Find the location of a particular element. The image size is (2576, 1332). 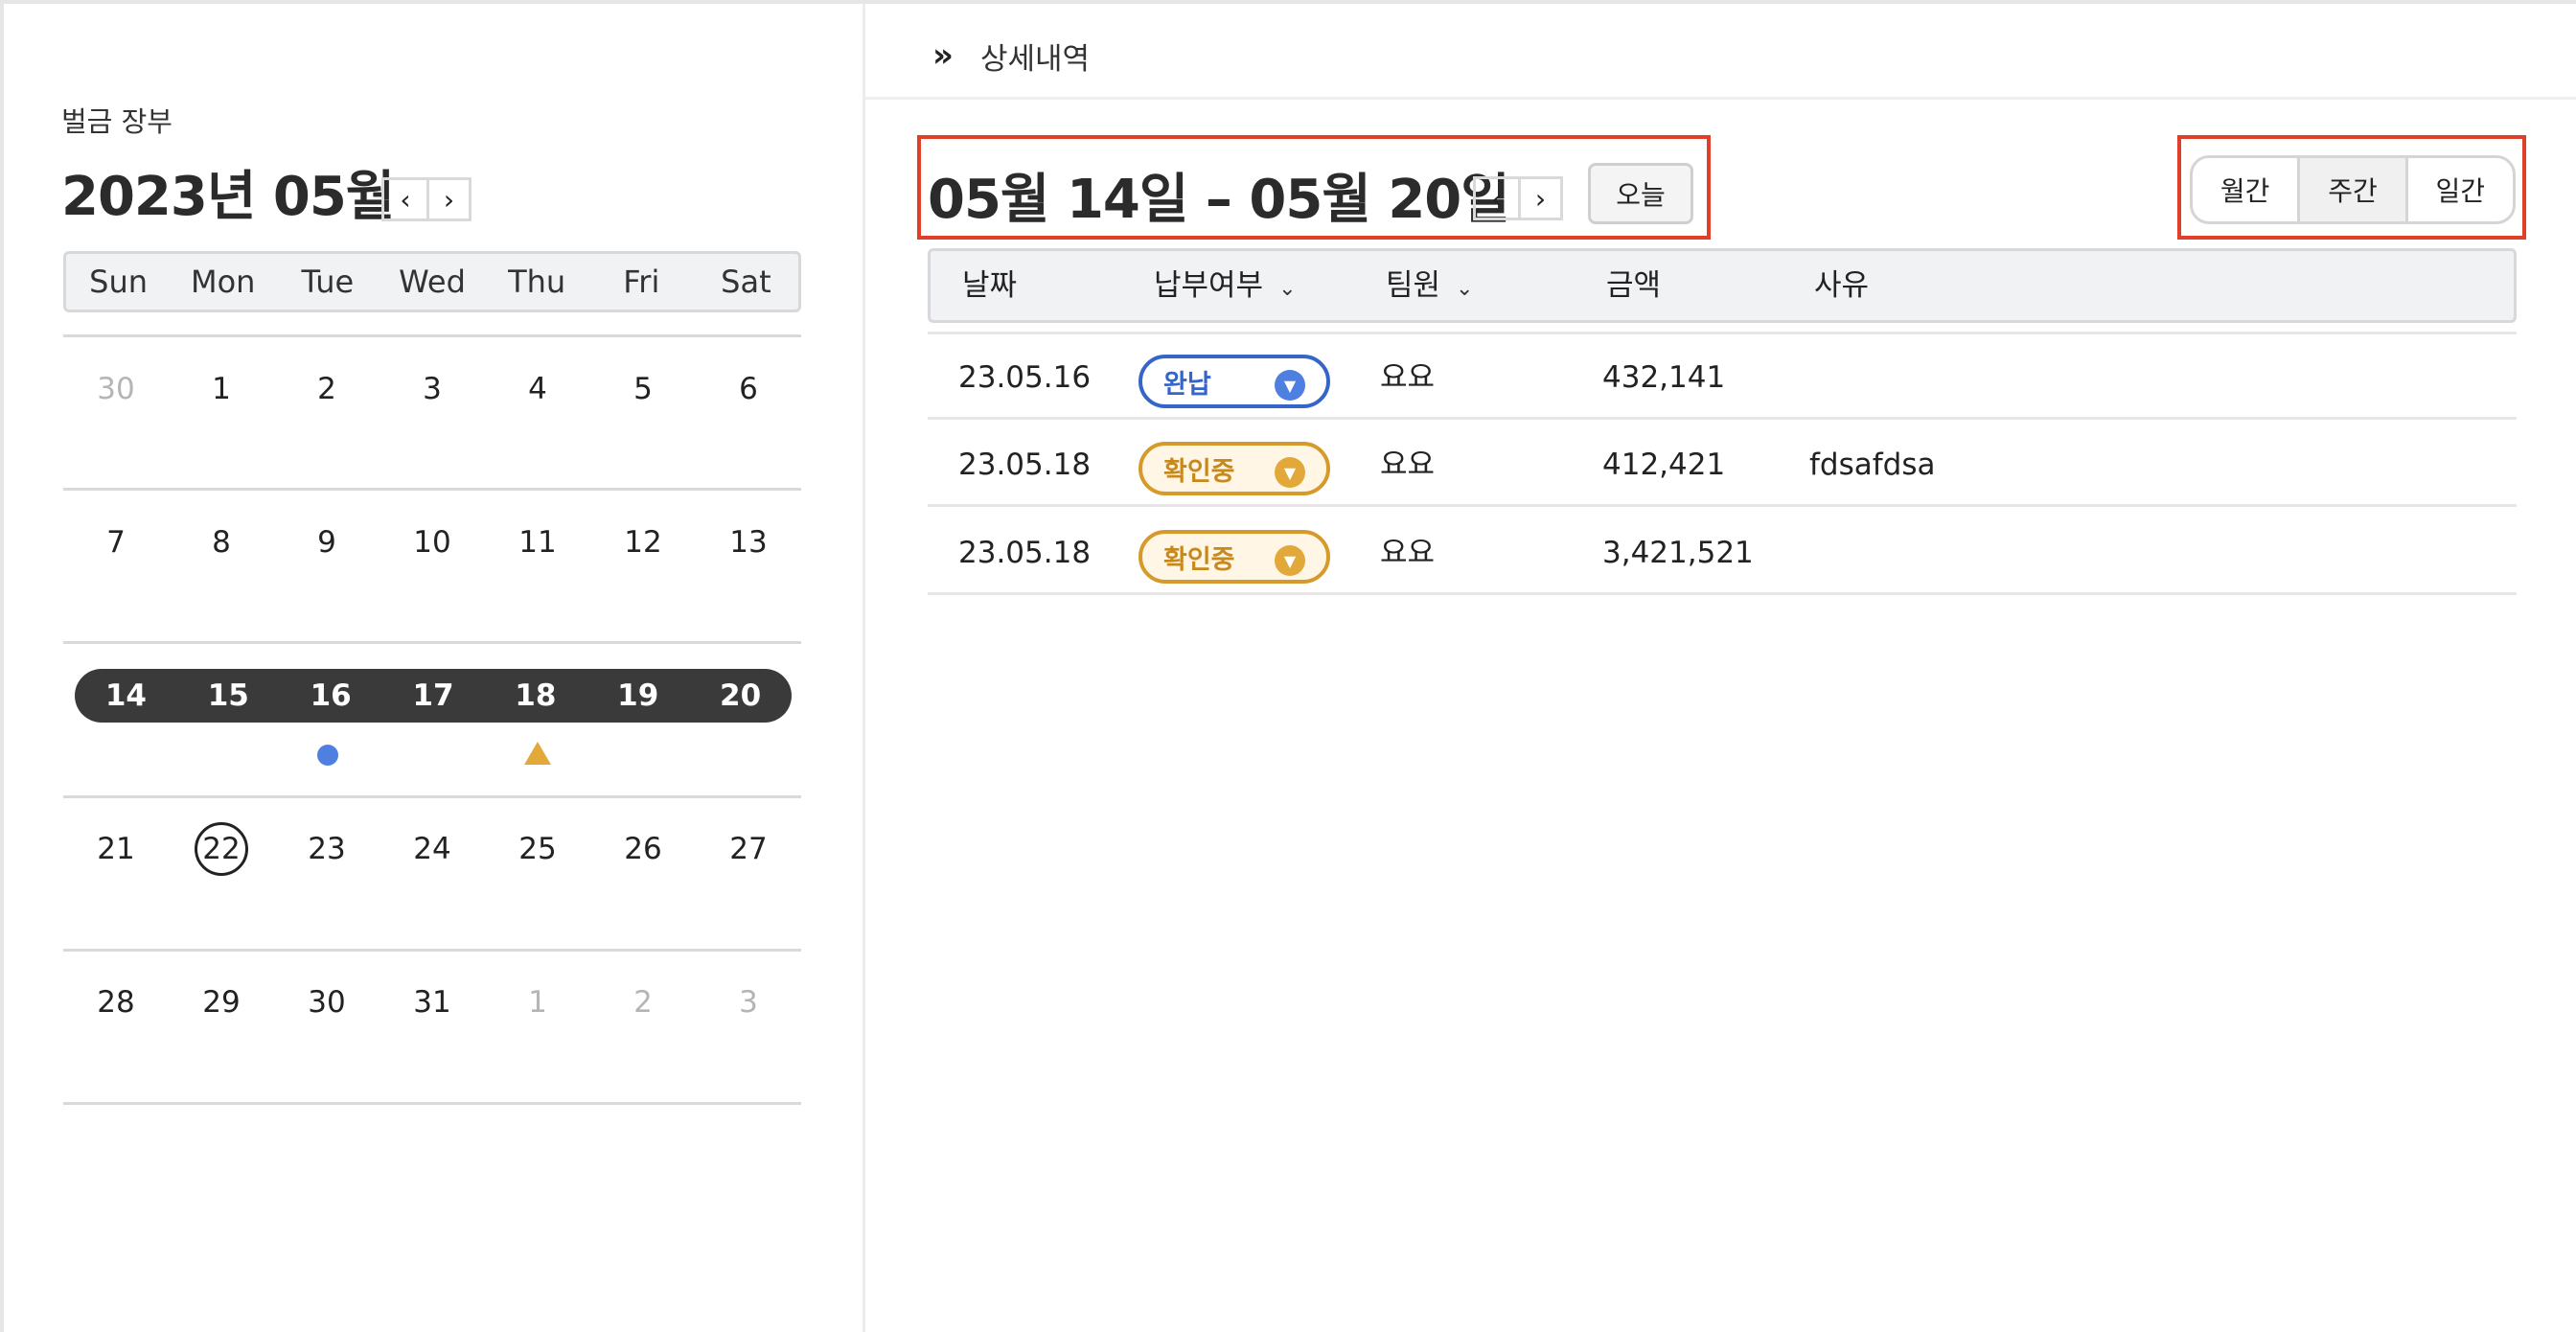

prev-week-button: ‹ is located at coordinates (1497, 198).